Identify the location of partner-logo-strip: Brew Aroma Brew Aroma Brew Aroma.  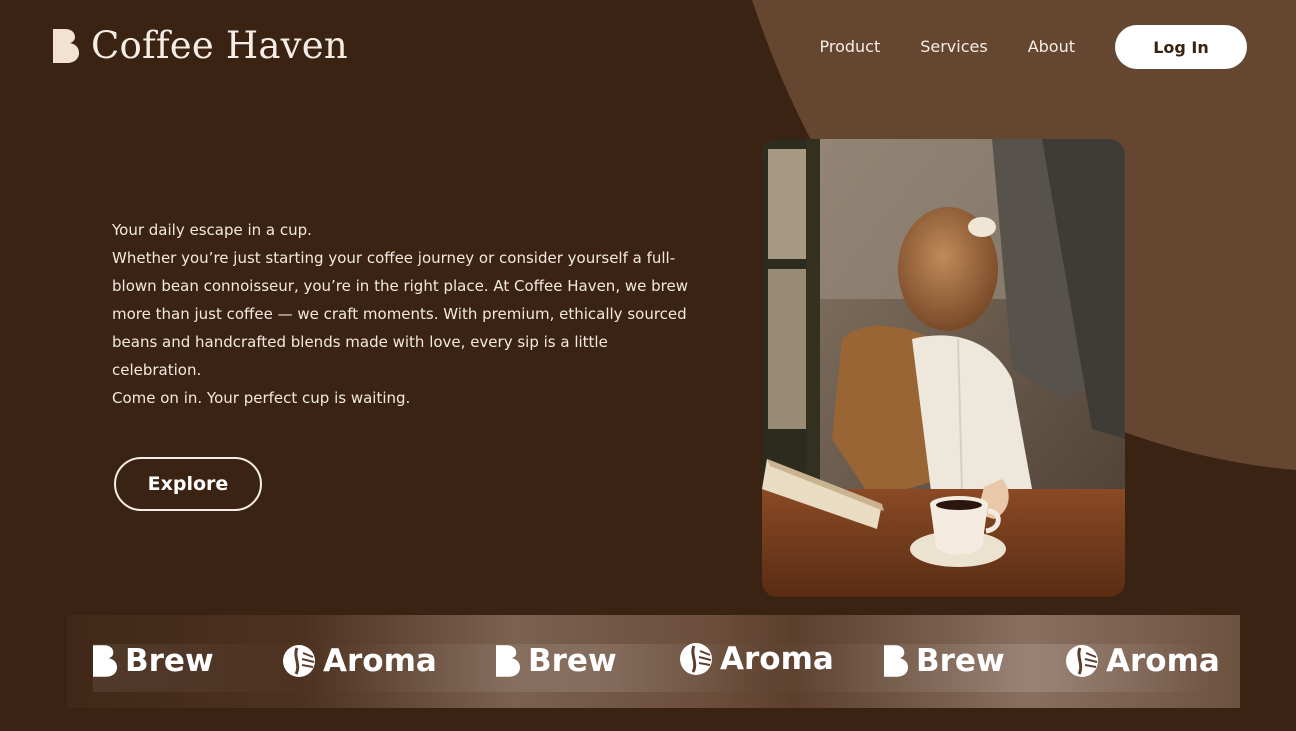
(653, 661).